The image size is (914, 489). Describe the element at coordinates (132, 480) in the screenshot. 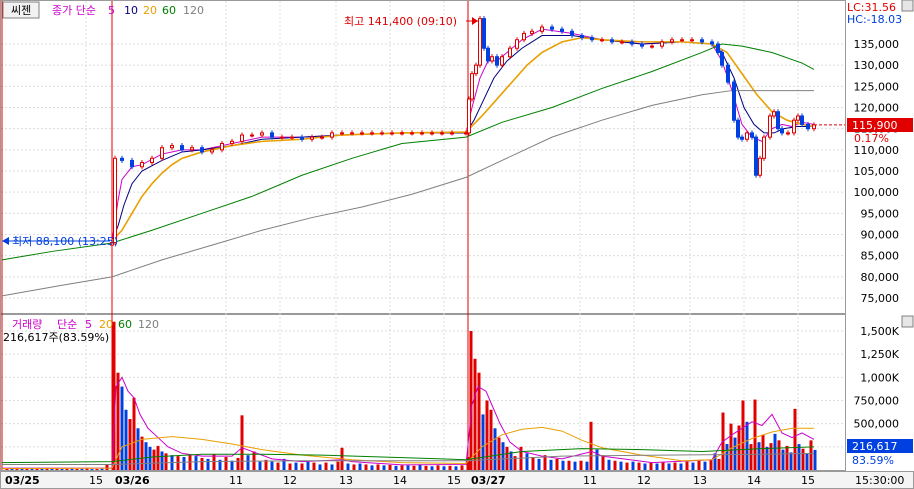

I see `time-tick-label: 03/26` at that location.